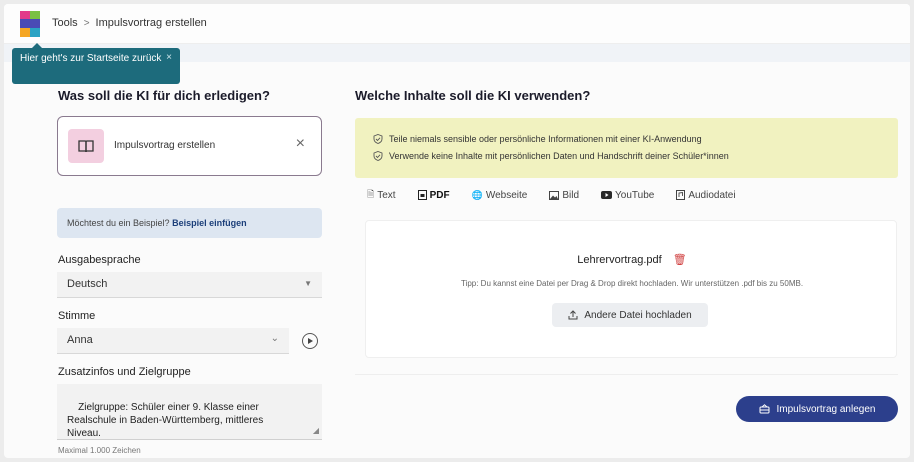 Image resolution: width=914 pixels, height=462 pixels. Describe the element at coordinates (37, 45) in the screenshot. I see `tooltip-arrow` at that location.